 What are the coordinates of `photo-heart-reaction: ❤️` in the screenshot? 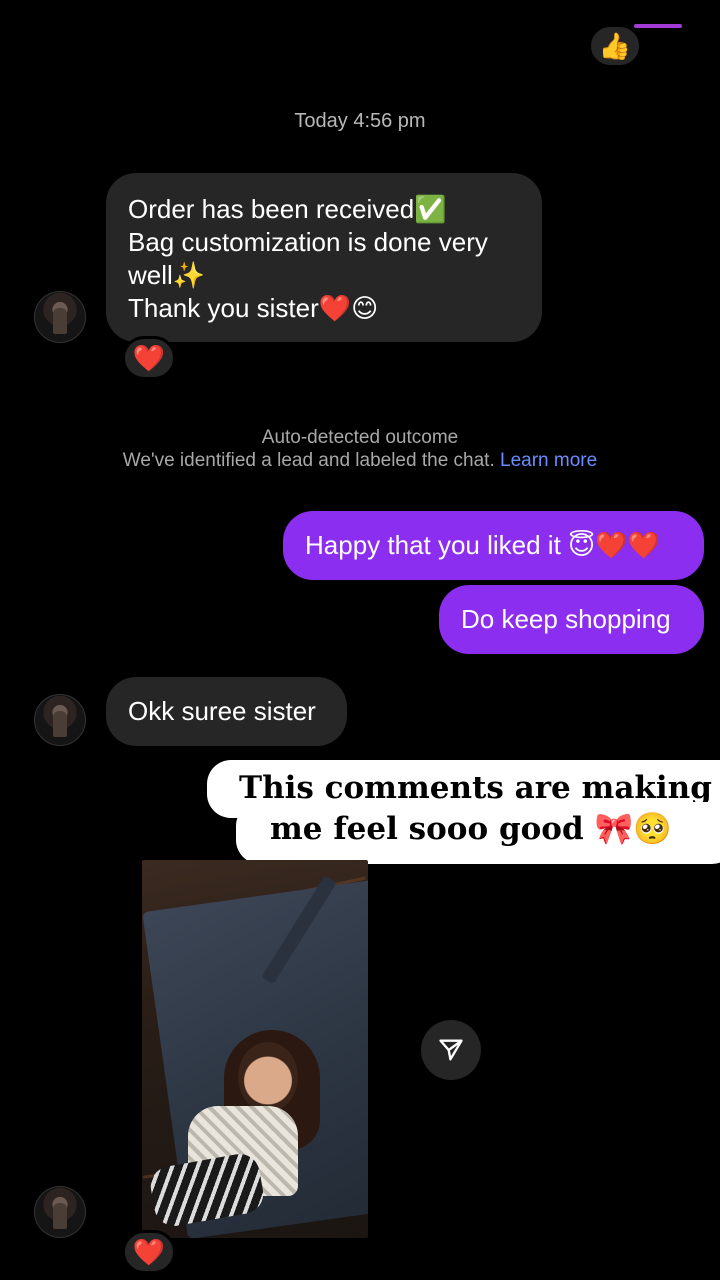 It's located at (149, 1252).